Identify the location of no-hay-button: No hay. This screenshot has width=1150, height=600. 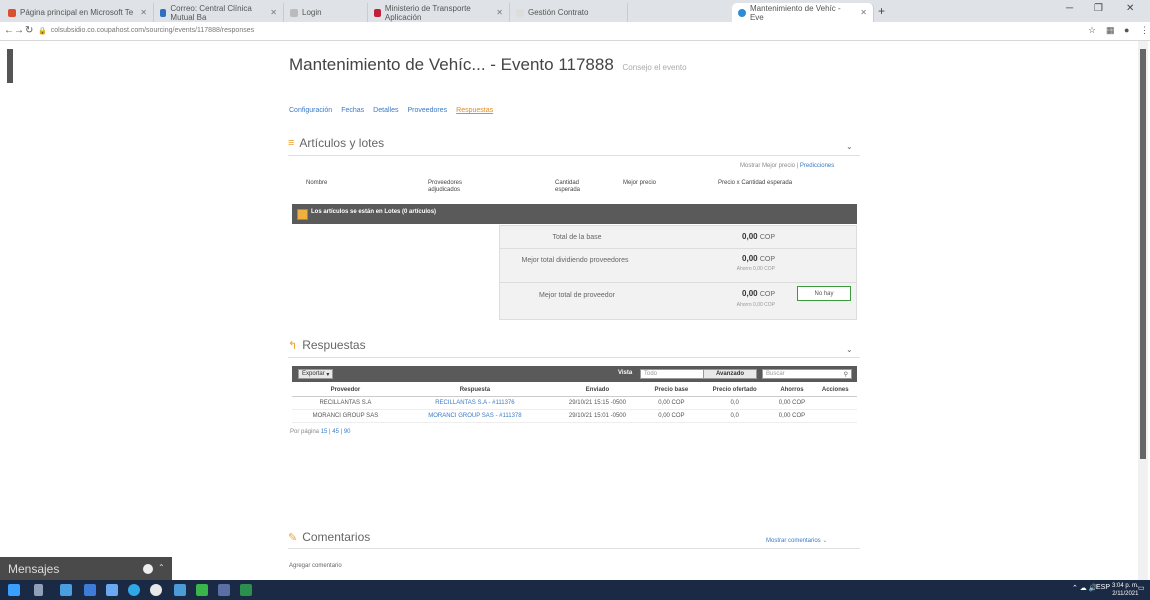
(824, 293).